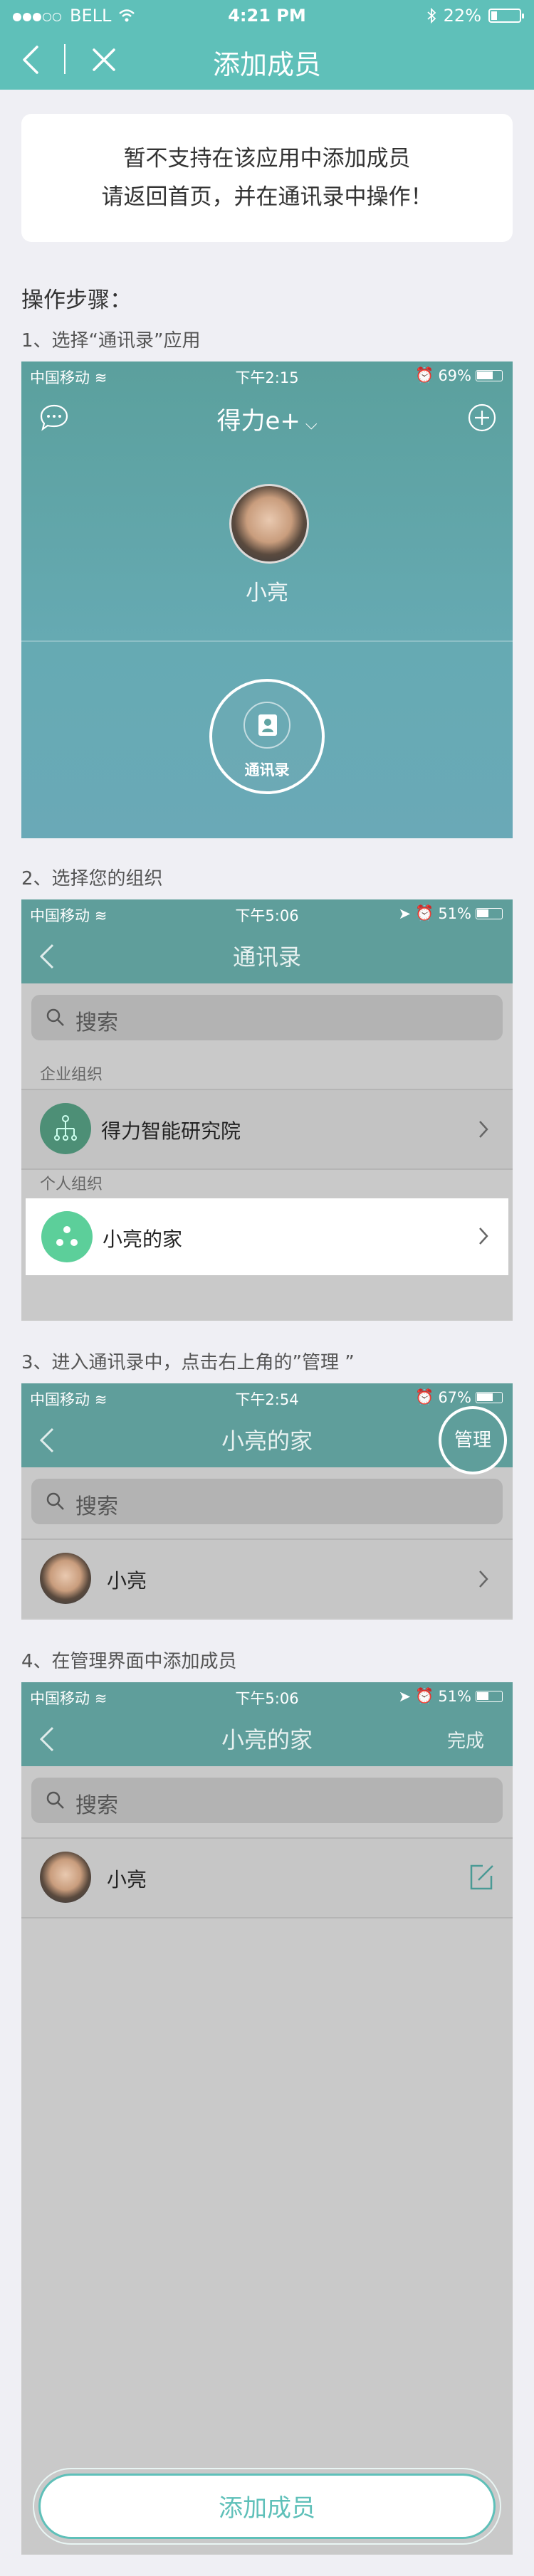 The width and height of the screenshot is (534, 2576). What do you see at coordinates (65, 1128) in the screenshot?
I see `org-tree-icon` at bounding box center [65, 1128].